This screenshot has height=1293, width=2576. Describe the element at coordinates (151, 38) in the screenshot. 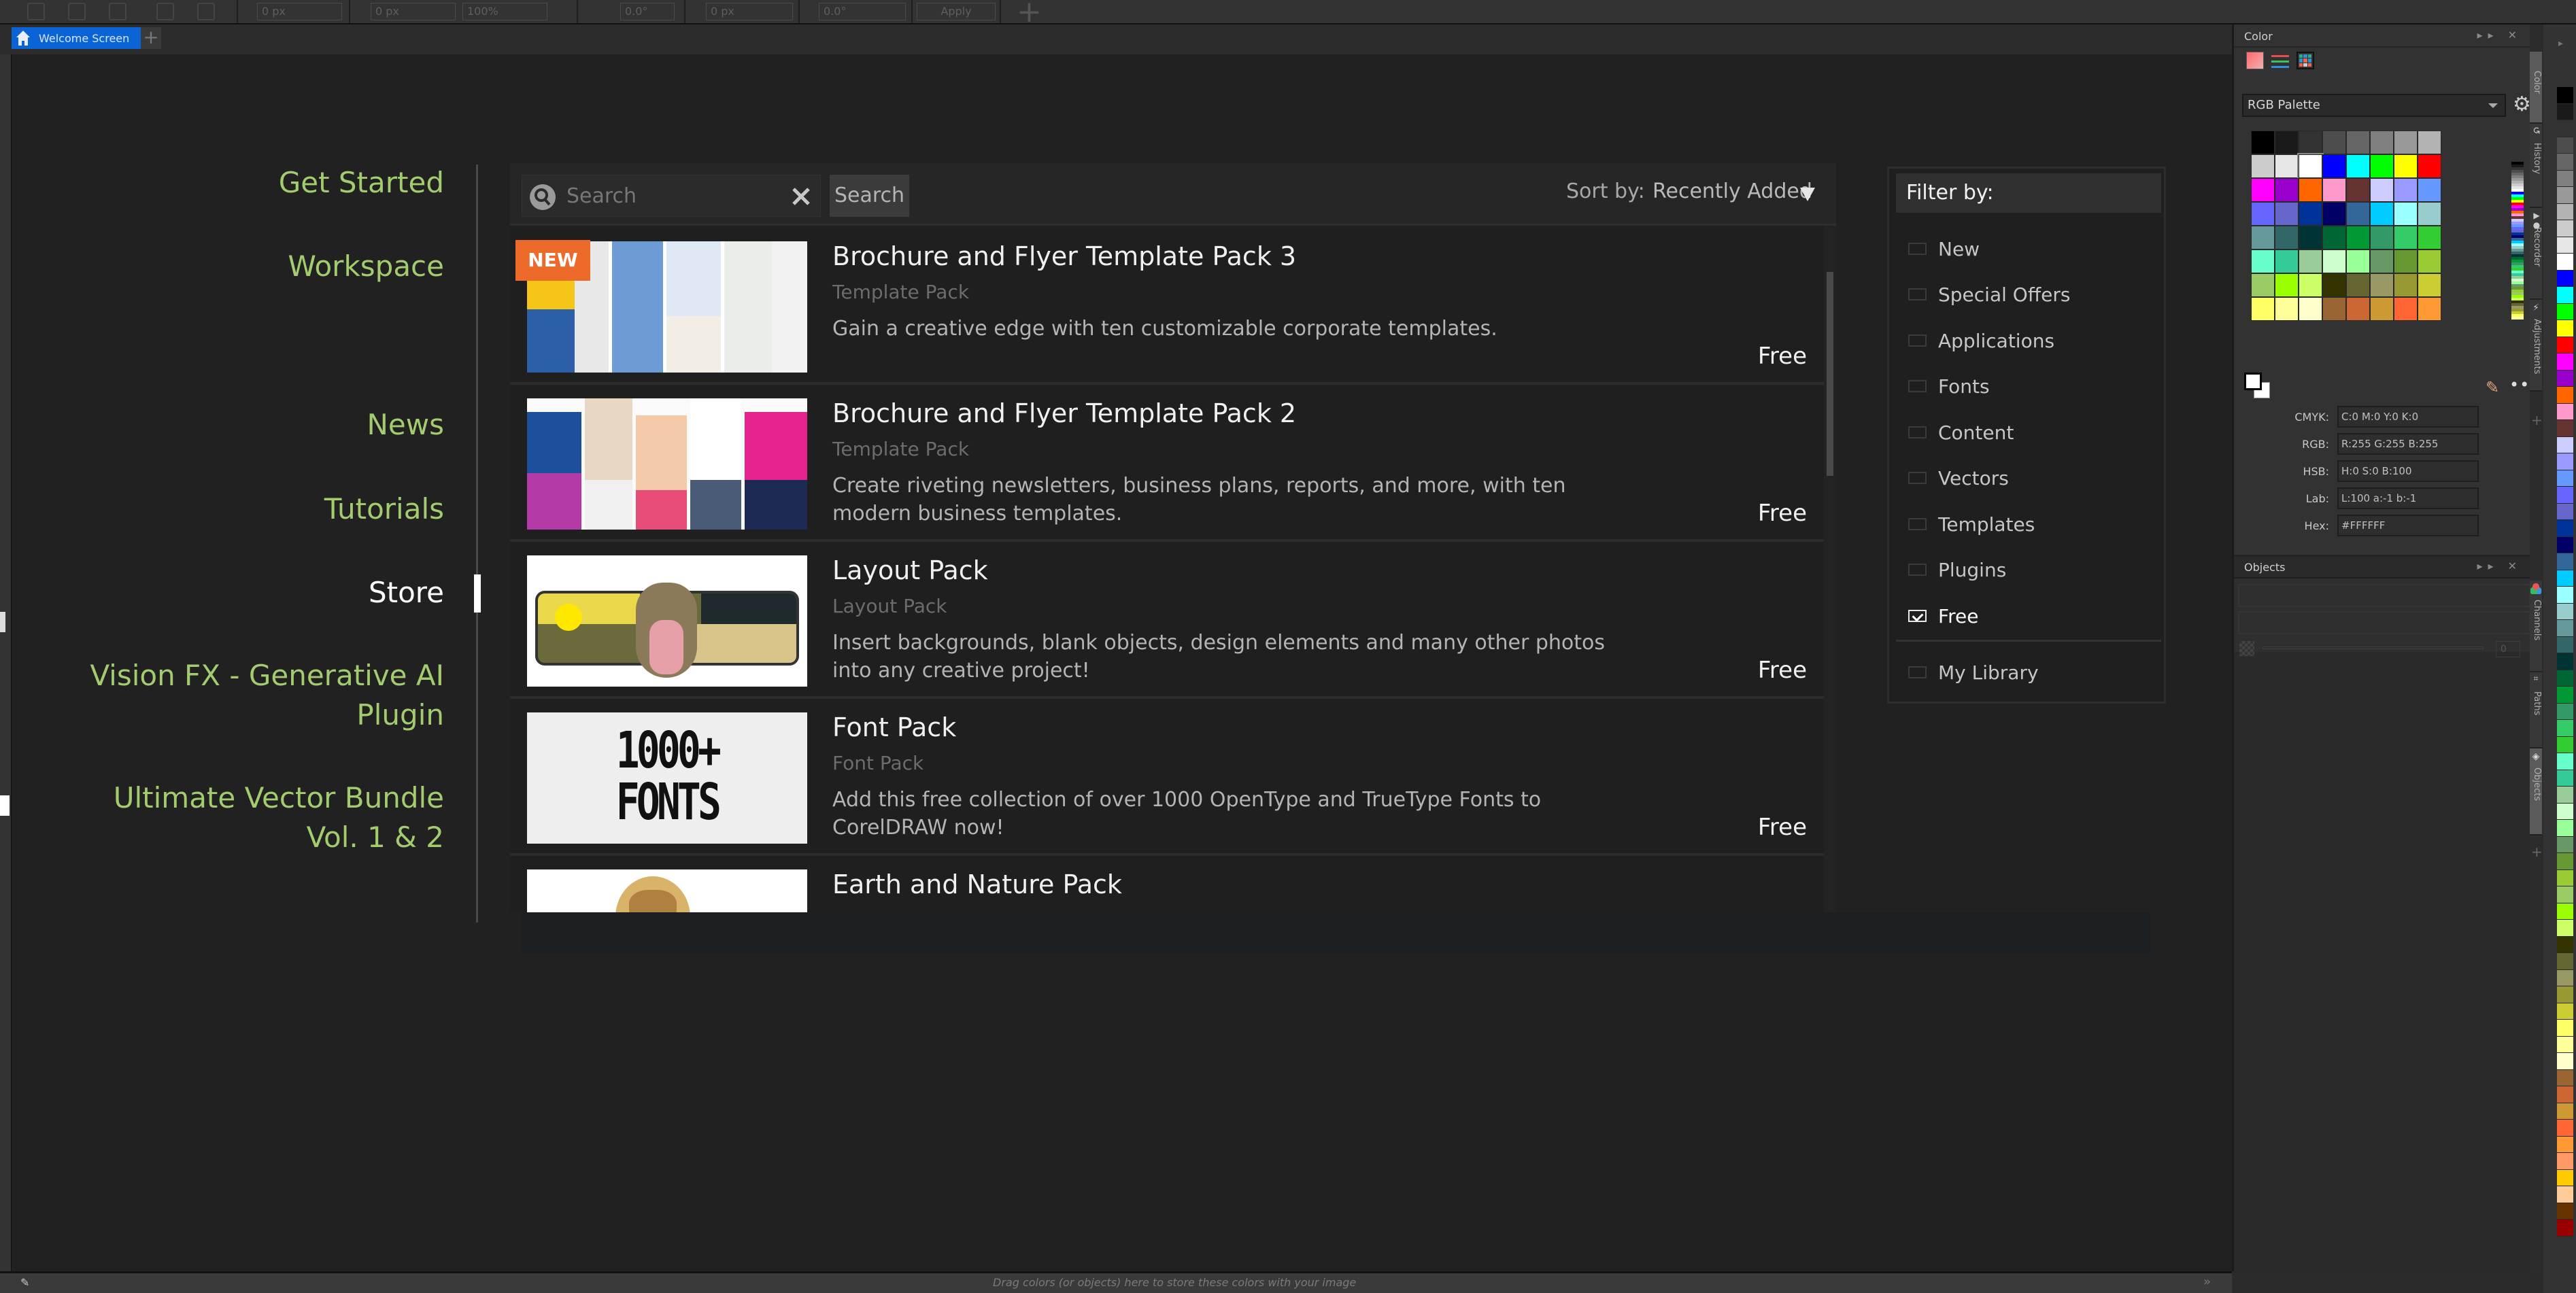

I see `new-tab-button: +` at that location.